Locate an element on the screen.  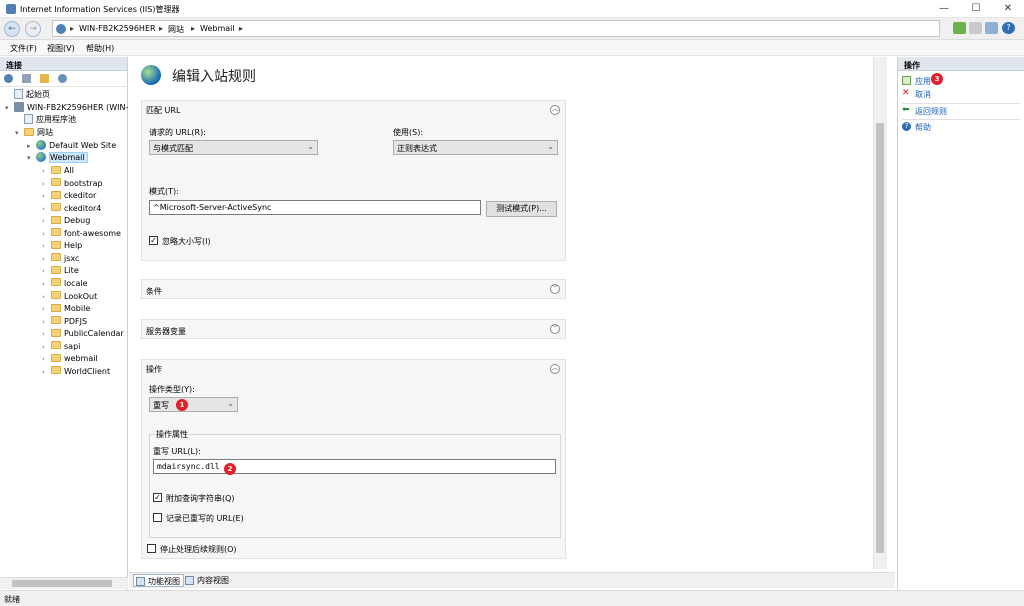
chevron-right-icon: ▸ is located at coordinates (31, 146).